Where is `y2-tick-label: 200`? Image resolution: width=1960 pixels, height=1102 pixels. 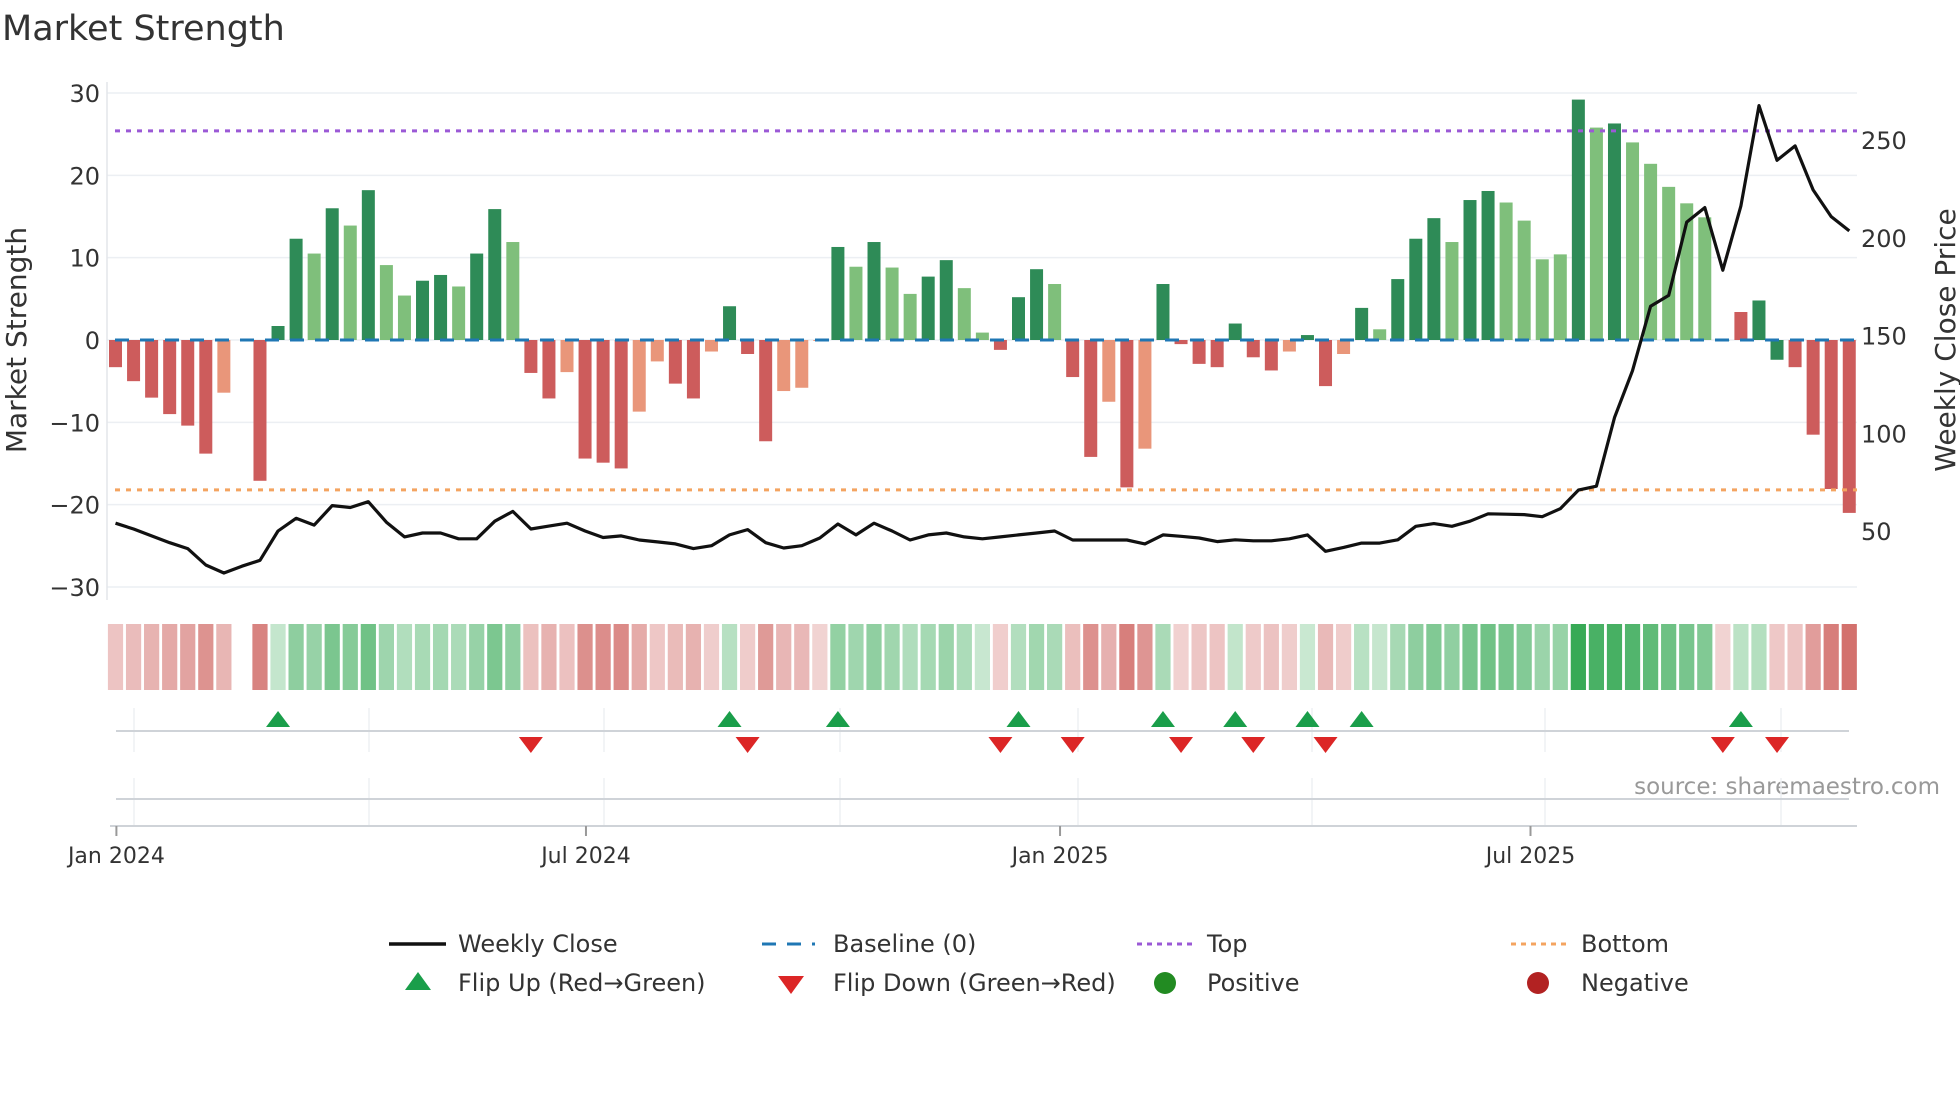 y2-tick-label: 200 is located at coordinates (1884, 239).